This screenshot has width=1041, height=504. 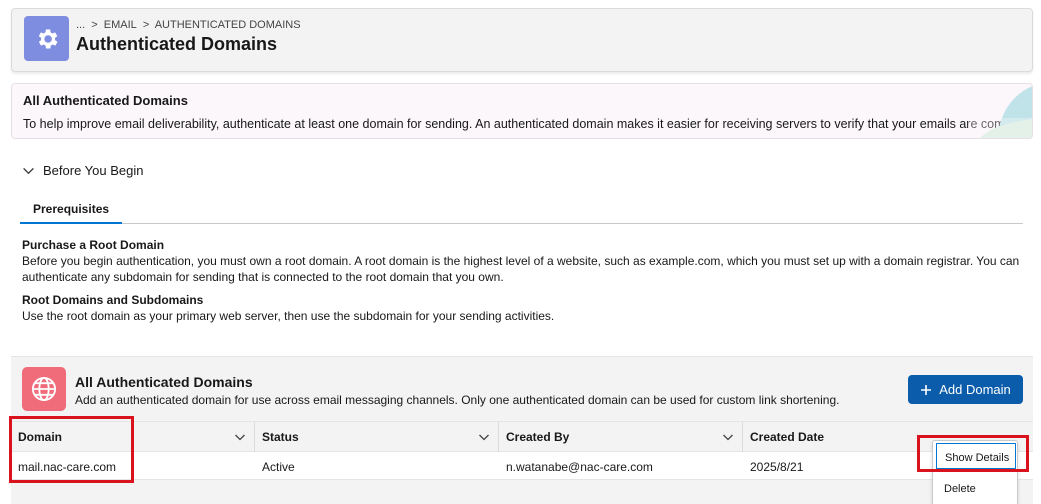 I want to click on section-title: Purchase a Root Domain, so click(x=93, y=245).